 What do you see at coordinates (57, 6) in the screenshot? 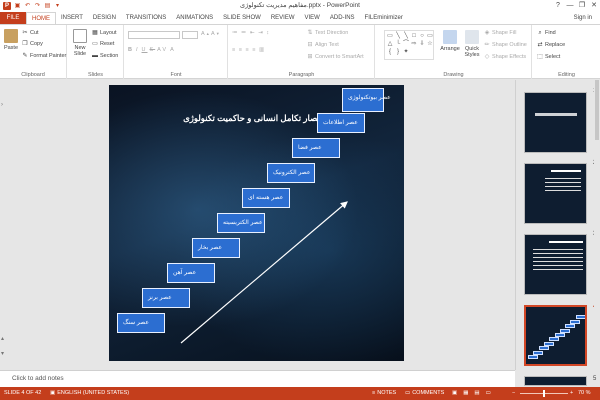
I see `customize-qat-icon: ▾` at bounding box center [57, 6].